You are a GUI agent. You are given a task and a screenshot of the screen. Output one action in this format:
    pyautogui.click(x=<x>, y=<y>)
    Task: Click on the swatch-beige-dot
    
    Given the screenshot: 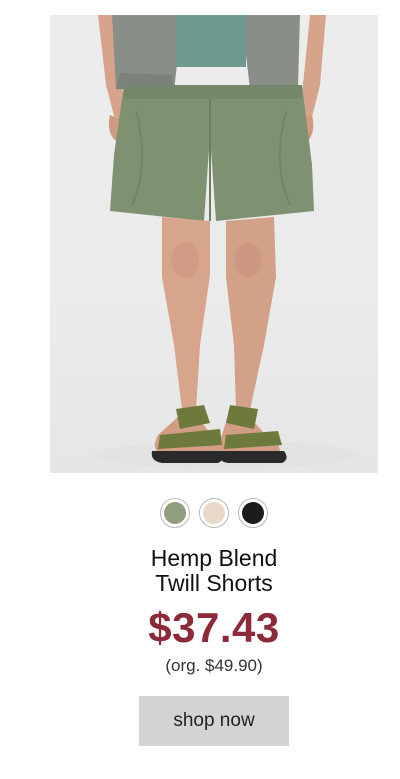 What is the action you would take?
    pyautogui.click(x=214, y=513)
    